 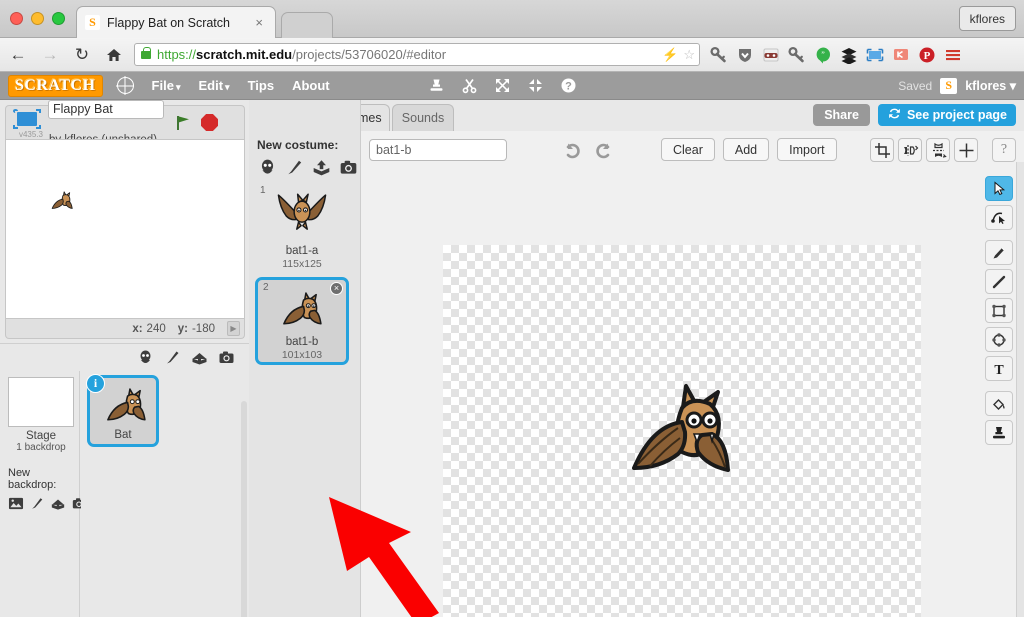 I want to click on minimize-window-button, so click(x=37, y=18).